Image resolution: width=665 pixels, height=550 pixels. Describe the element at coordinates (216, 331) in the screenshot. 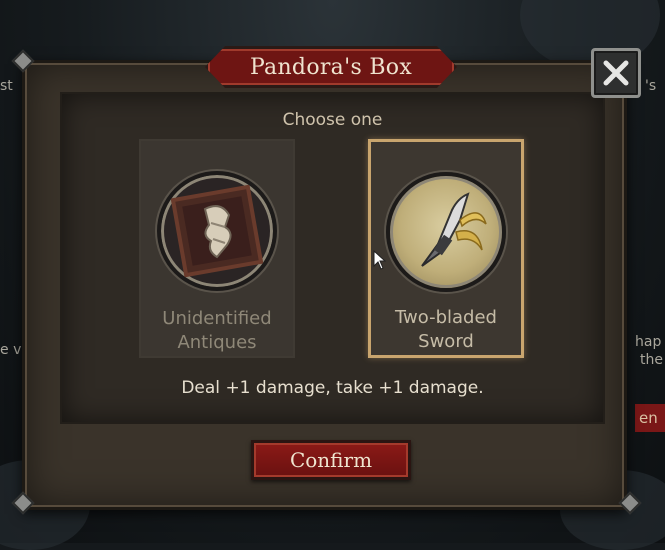

I see `option-label: Unidentified Antiques` at that location.